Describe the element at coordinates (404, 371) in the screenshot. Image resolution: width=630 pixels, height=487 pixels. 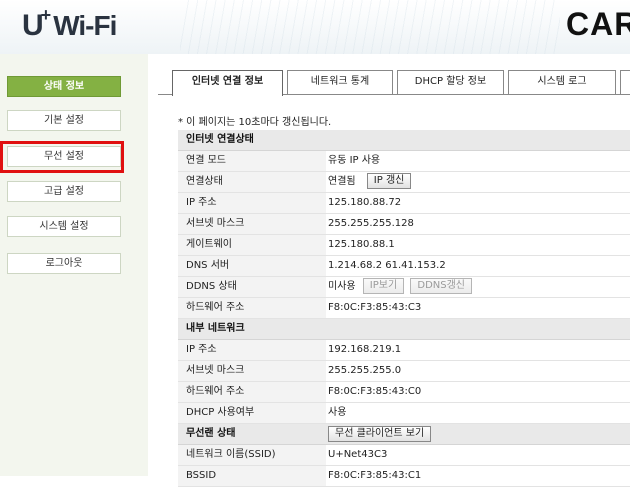
I see `table-row: 서브넷 마스크 255.255.255.0` at that location.